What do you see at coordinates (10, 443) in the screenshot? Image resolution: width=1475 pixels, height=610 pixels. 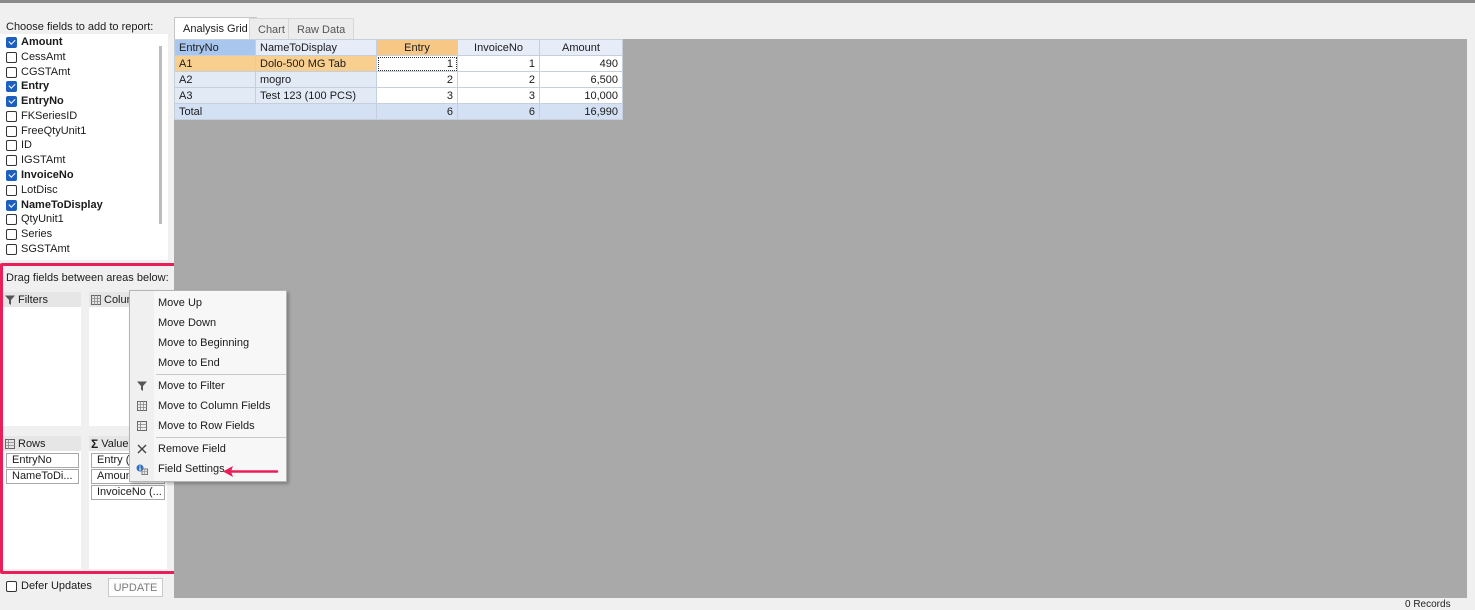 I see `grid-icon` at bounding box center [10, 443].